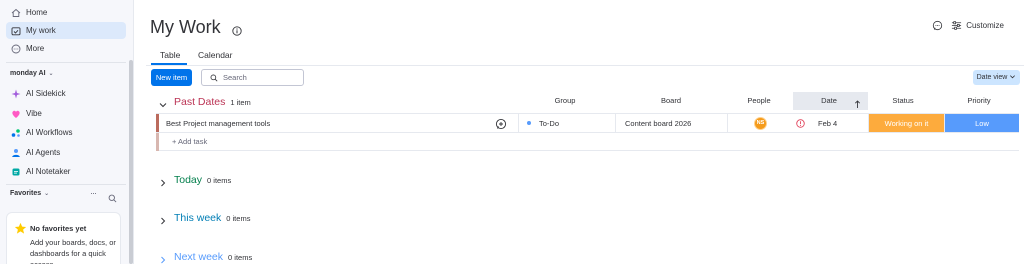 Image resolution: width=1024 pixels, height=264 pixels. What do you see at coordinates (15, 30) in the screenshot?
I see `calendar-check-icon` at bounding box center [15, 30].